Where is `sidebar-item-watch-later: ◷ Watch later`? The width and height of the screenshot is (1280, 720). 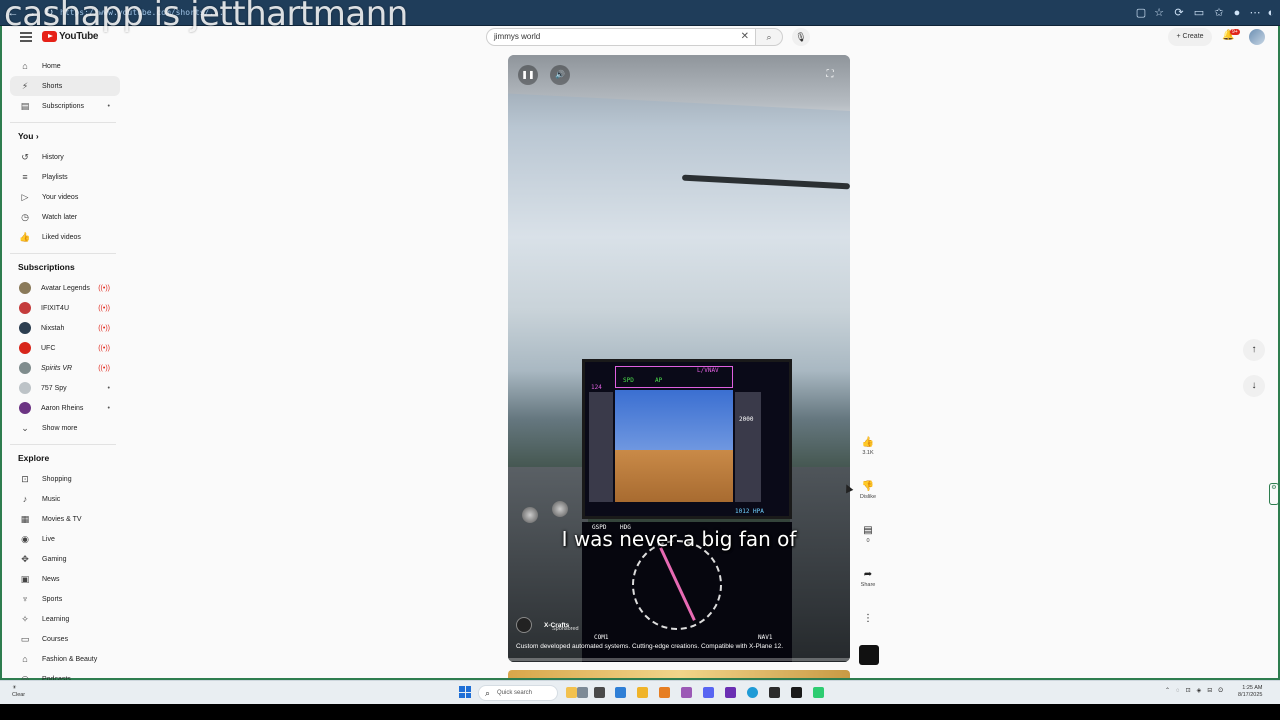 sidebar-item-watch-later: ◷ Watch later is located at coordinates (65, 217).